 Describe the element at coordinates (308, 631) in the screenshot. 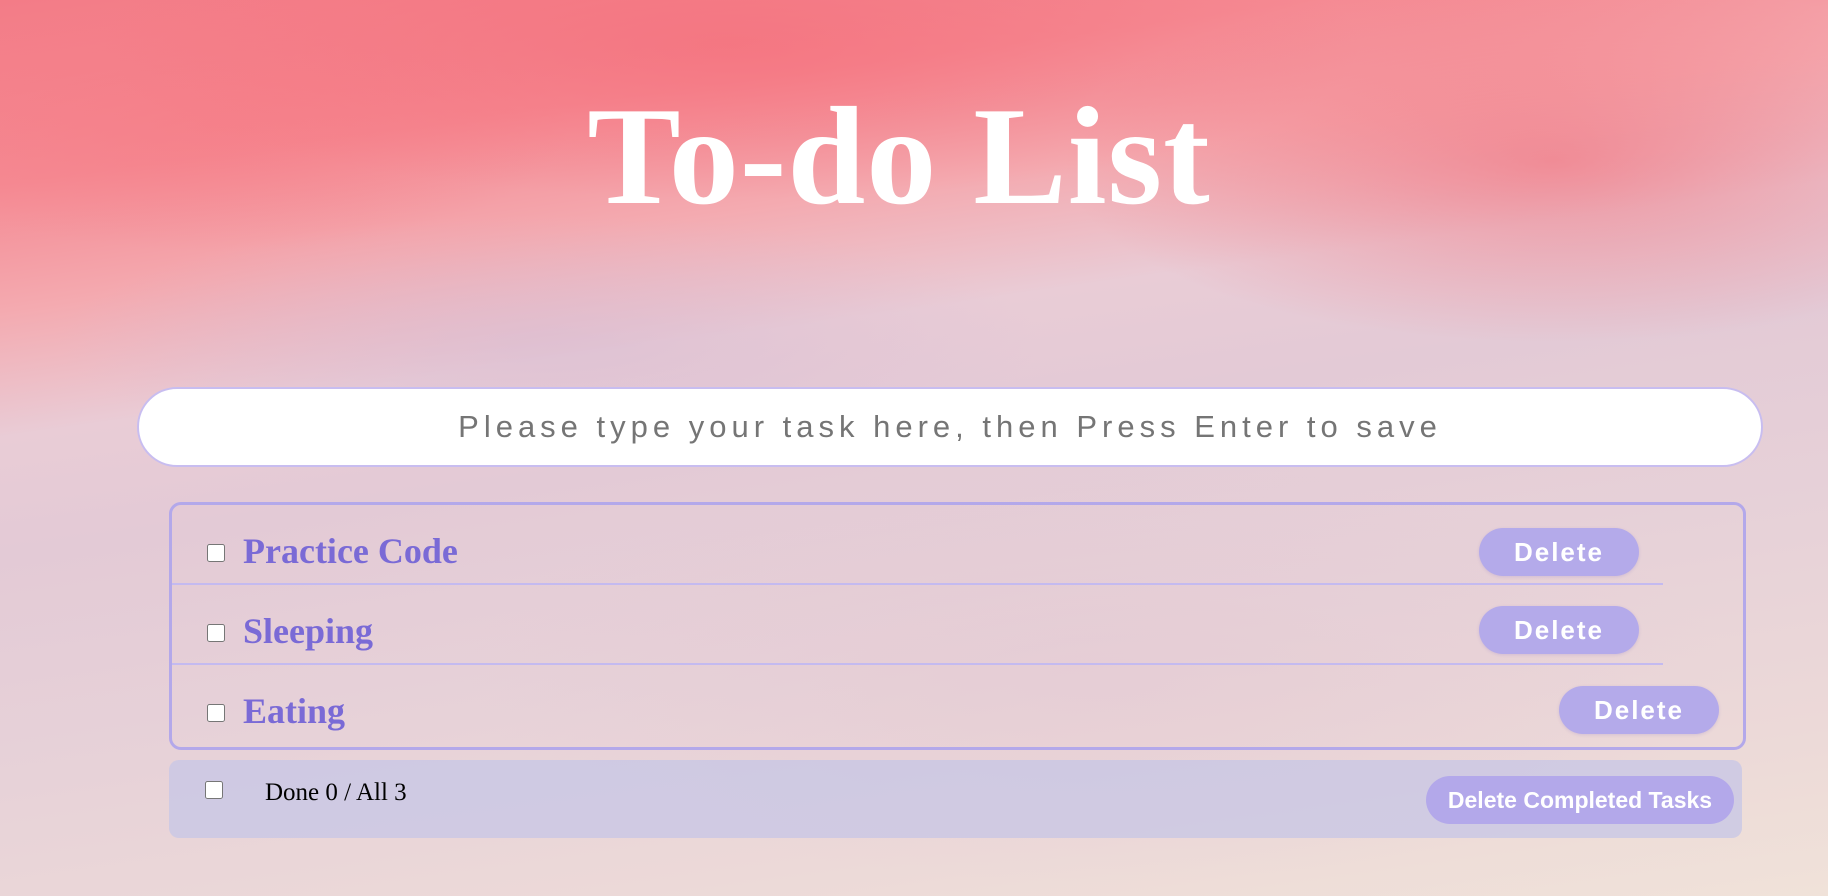

I see `task-label: Sleeping` at that location.